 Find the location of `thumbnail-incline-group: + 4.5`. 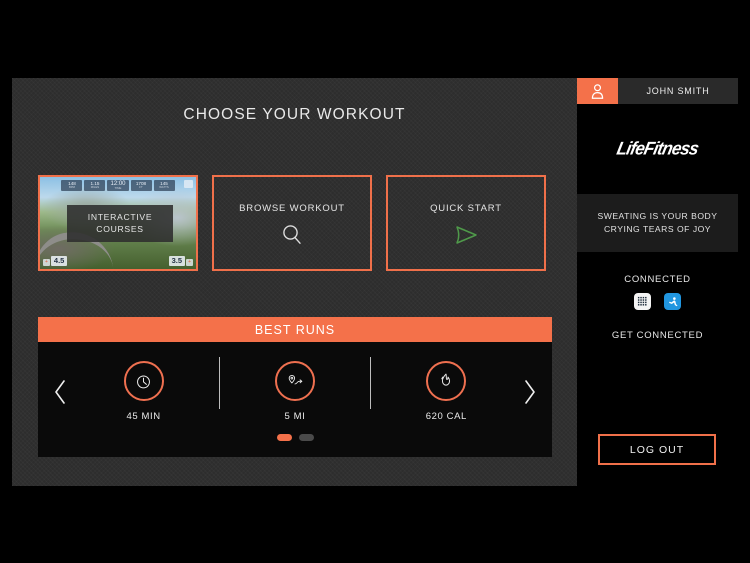

thumbnail-incline-group: + 4.5 is located at coordinates (55, 260).